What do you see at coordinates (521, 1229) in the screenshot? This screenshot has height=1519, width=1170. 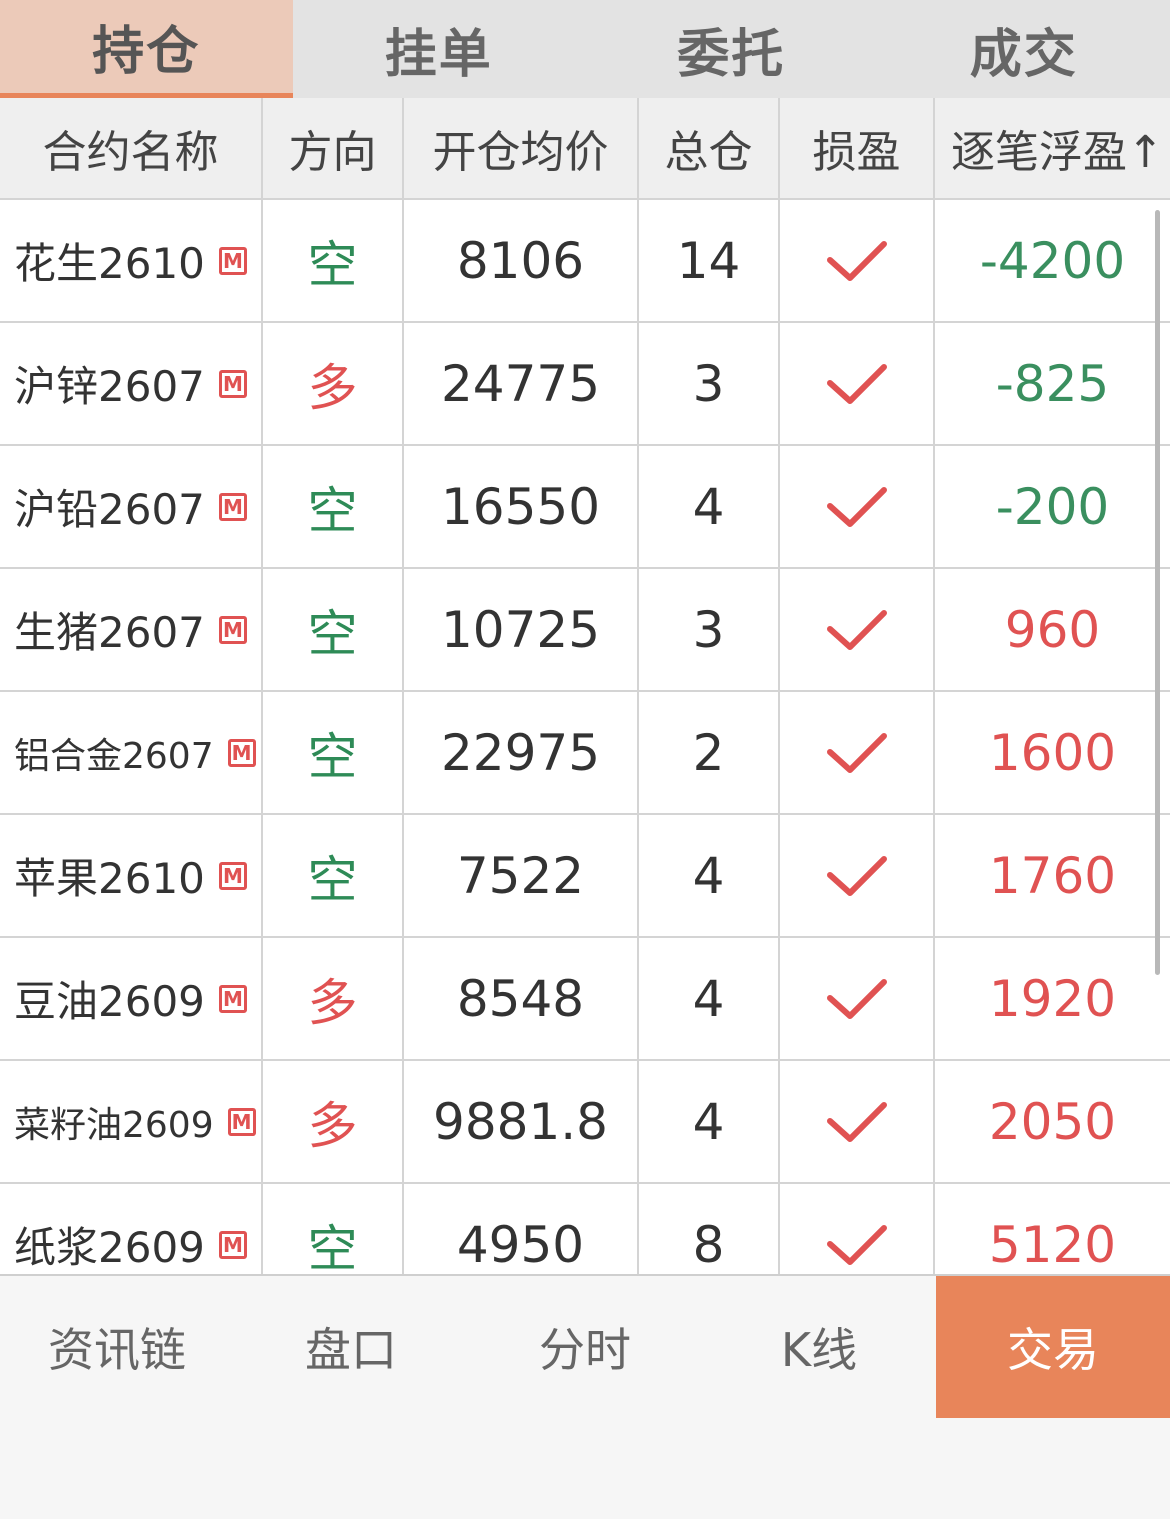 I see `avg-open-price: 4950` at bounding box center [521, 1229].